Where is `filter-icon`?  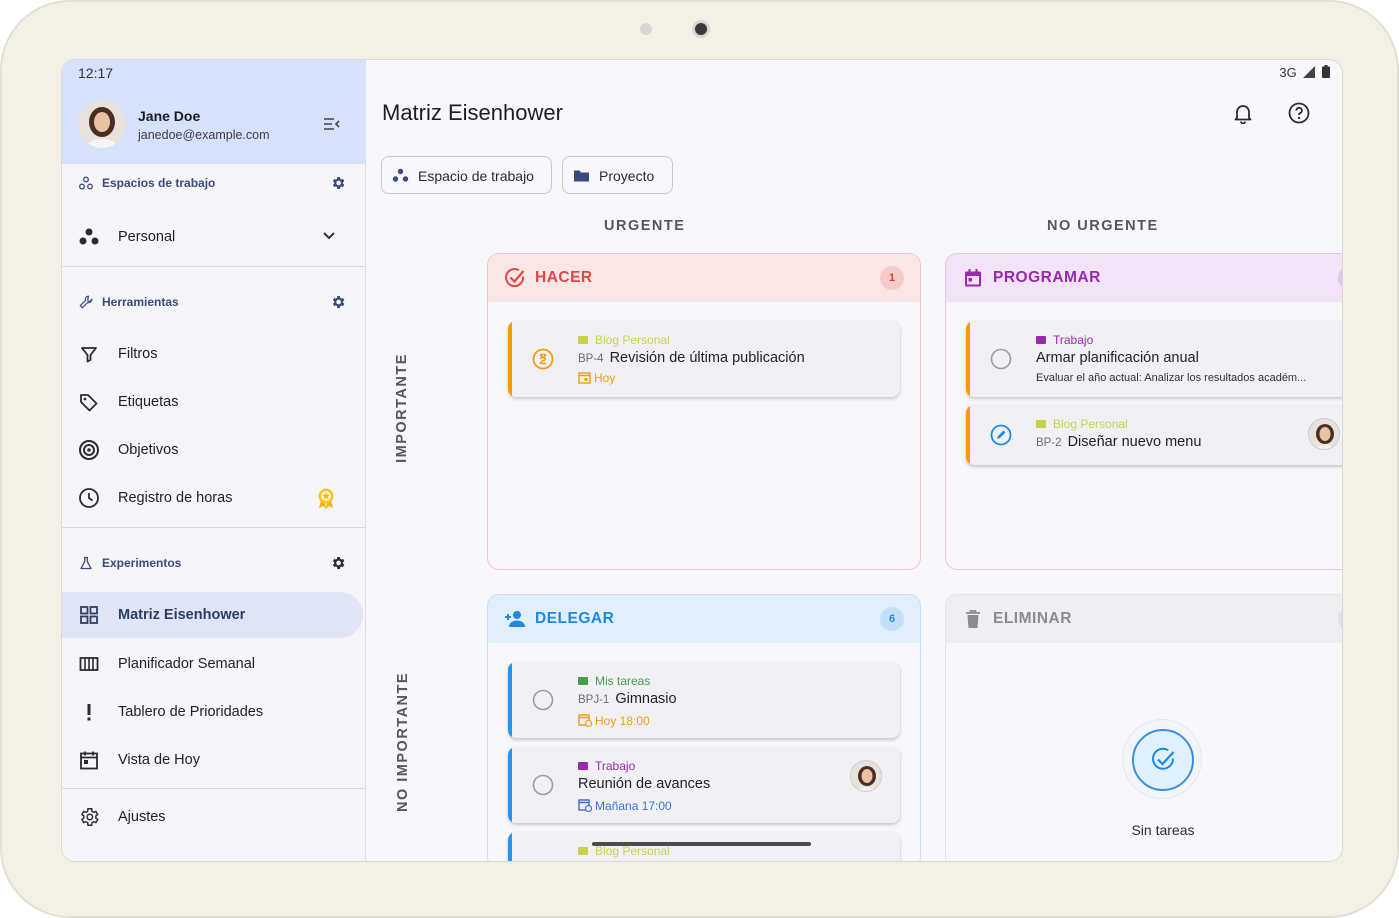
filter-icon is located at coordinates (89, 355).